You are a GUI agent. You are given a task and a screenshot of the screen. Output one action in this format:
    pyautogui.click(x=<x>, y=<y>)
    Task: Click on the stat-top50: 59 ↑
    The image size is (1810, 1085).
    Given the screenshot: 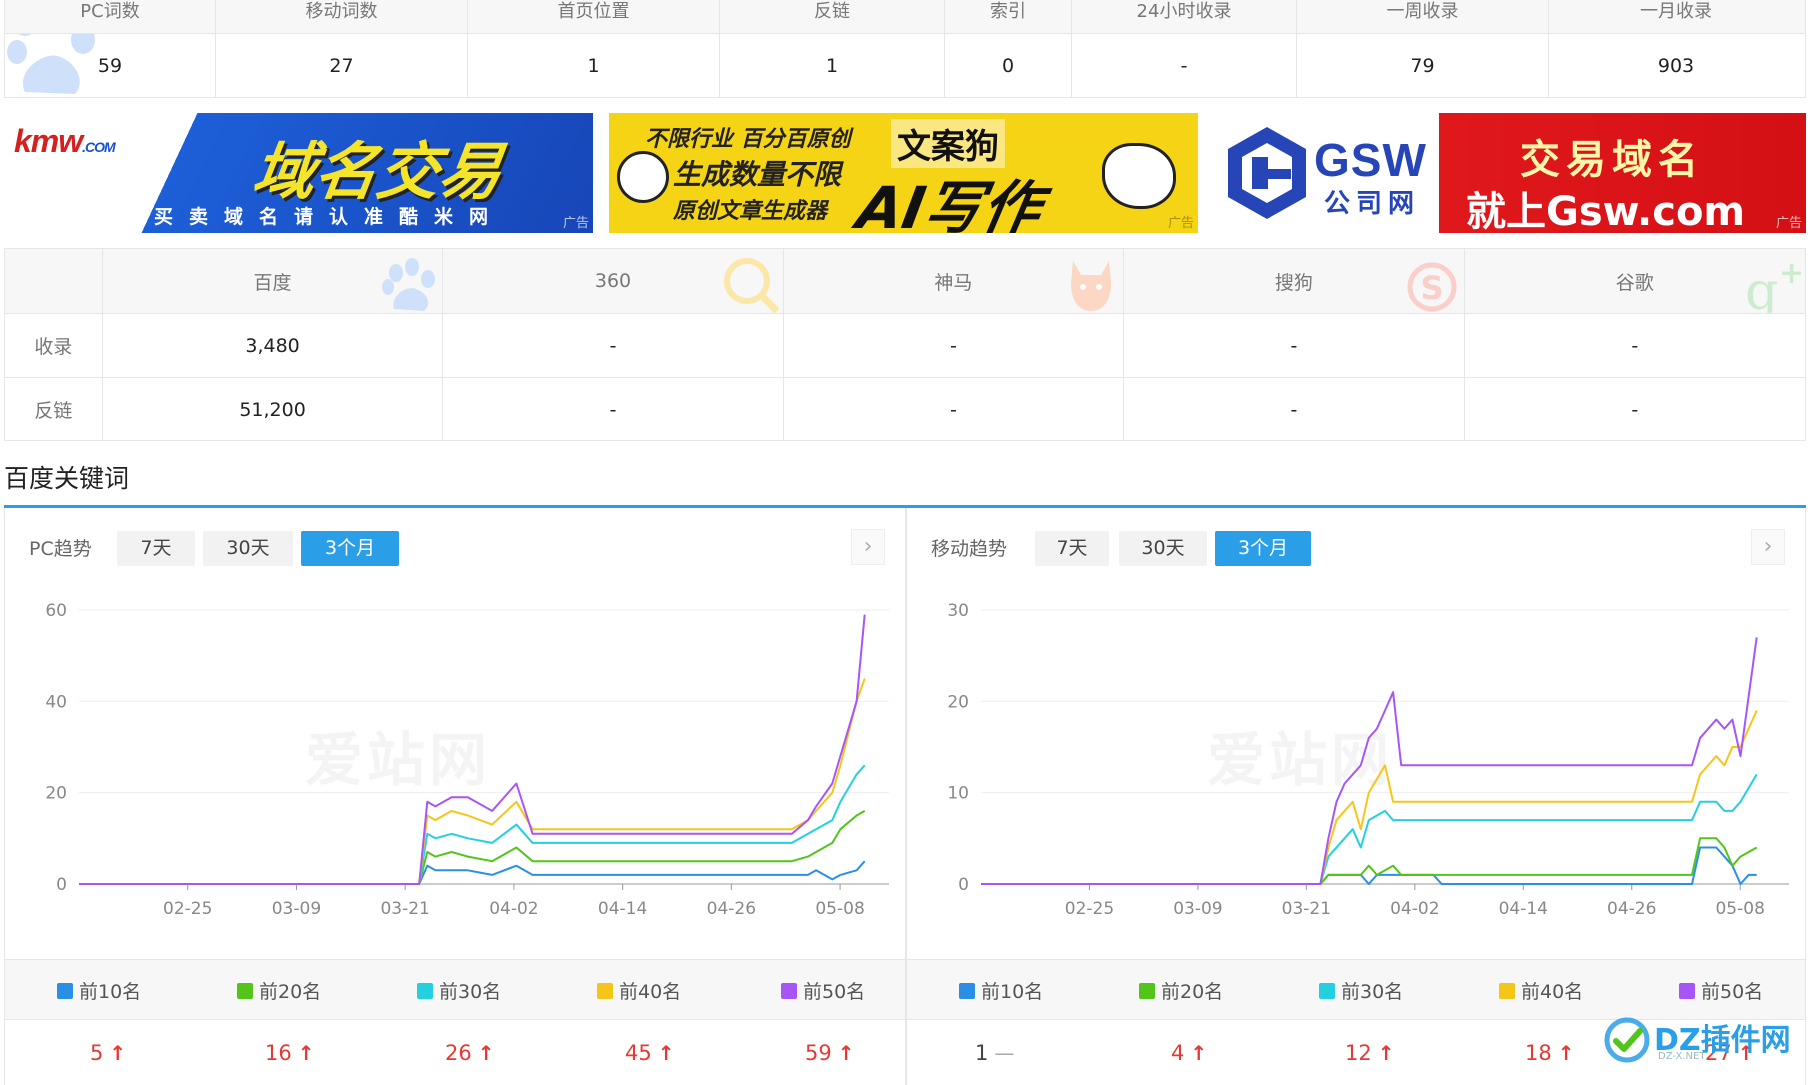 What is the action you would take?
    pyautogui.click(x=830, y=1052)
    